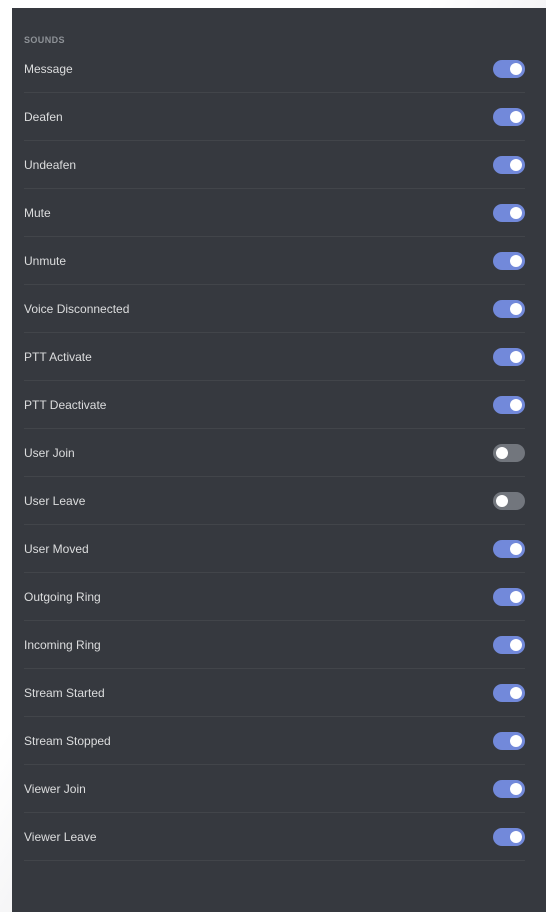  Describe the element at coordinates (49, 452) in the screenshot. I see `sound-label: User Join` at that location.